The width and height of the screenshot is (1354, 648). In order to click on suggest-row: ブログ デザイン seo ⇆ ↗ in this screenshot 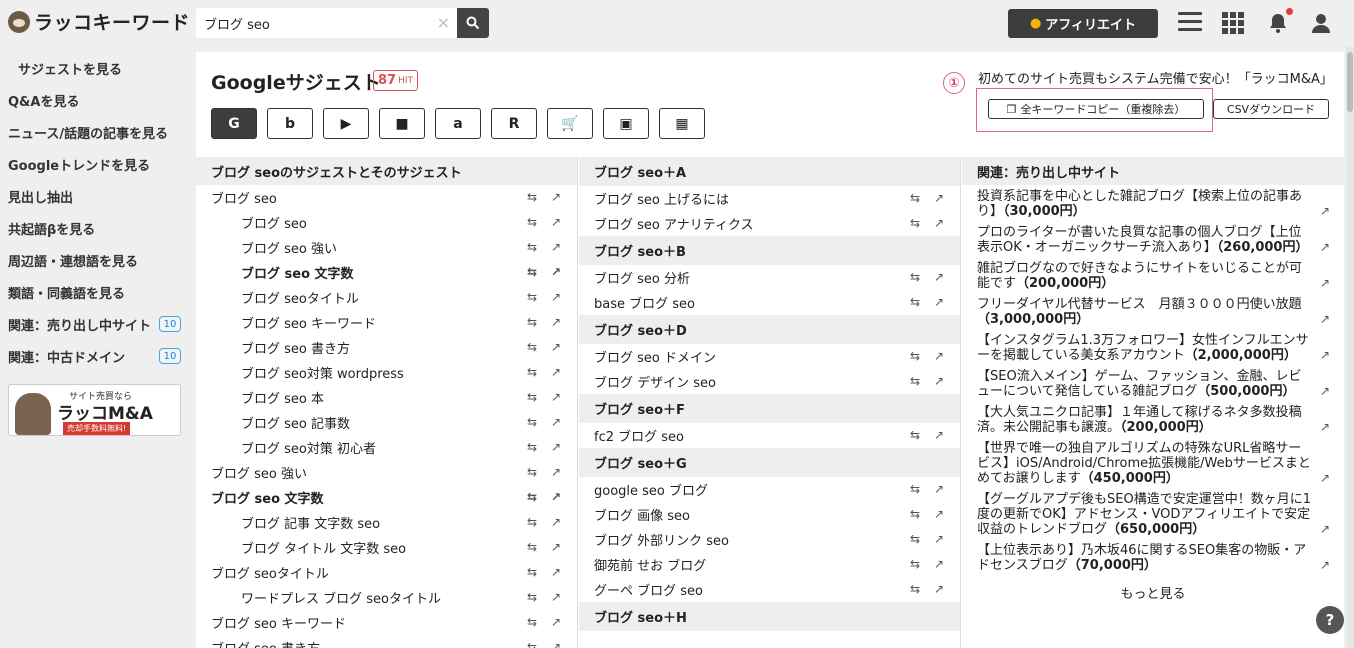, I will do `click(769, 381)`.